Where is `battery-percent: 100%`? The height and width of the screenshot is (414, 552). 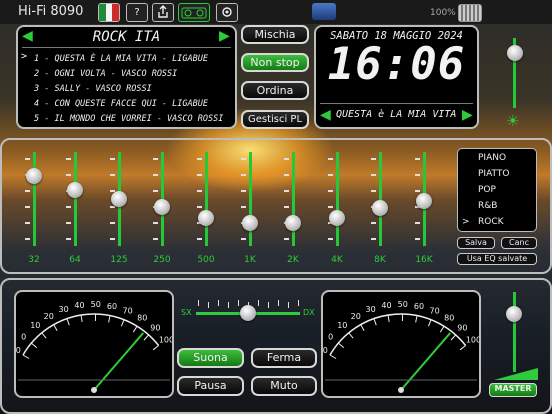 battery-percent: 100% is located at coordinates (443, 13).